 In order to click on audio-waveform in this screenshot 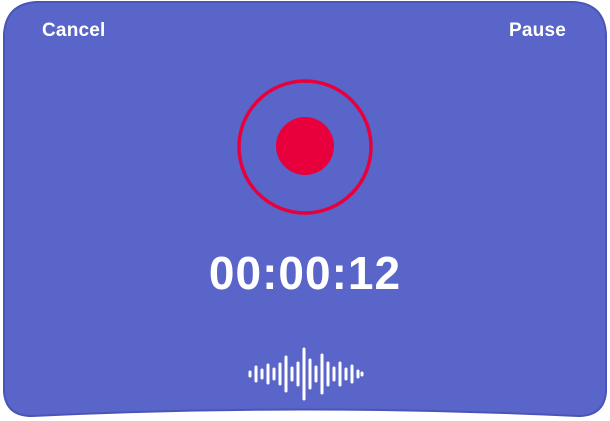, I will do `click(306, 374)`.